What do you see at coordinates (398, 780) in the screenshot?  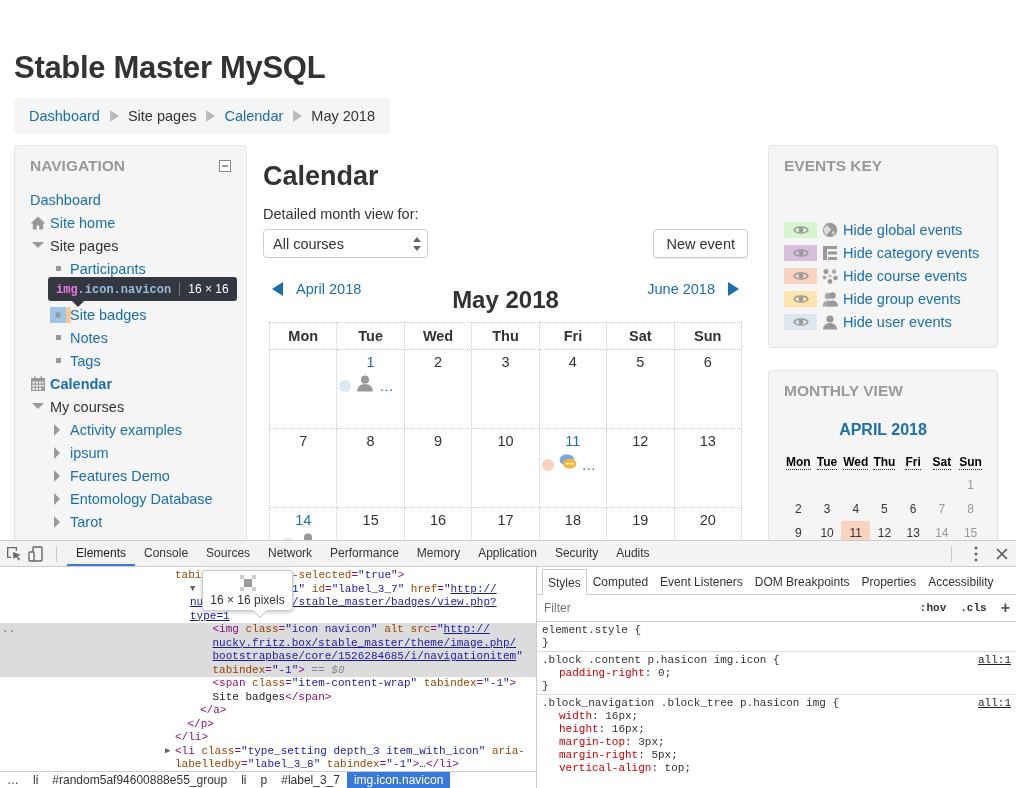 I see `dom-breadcrumb: img.icon.navicon` at bounding box center [398, 780].